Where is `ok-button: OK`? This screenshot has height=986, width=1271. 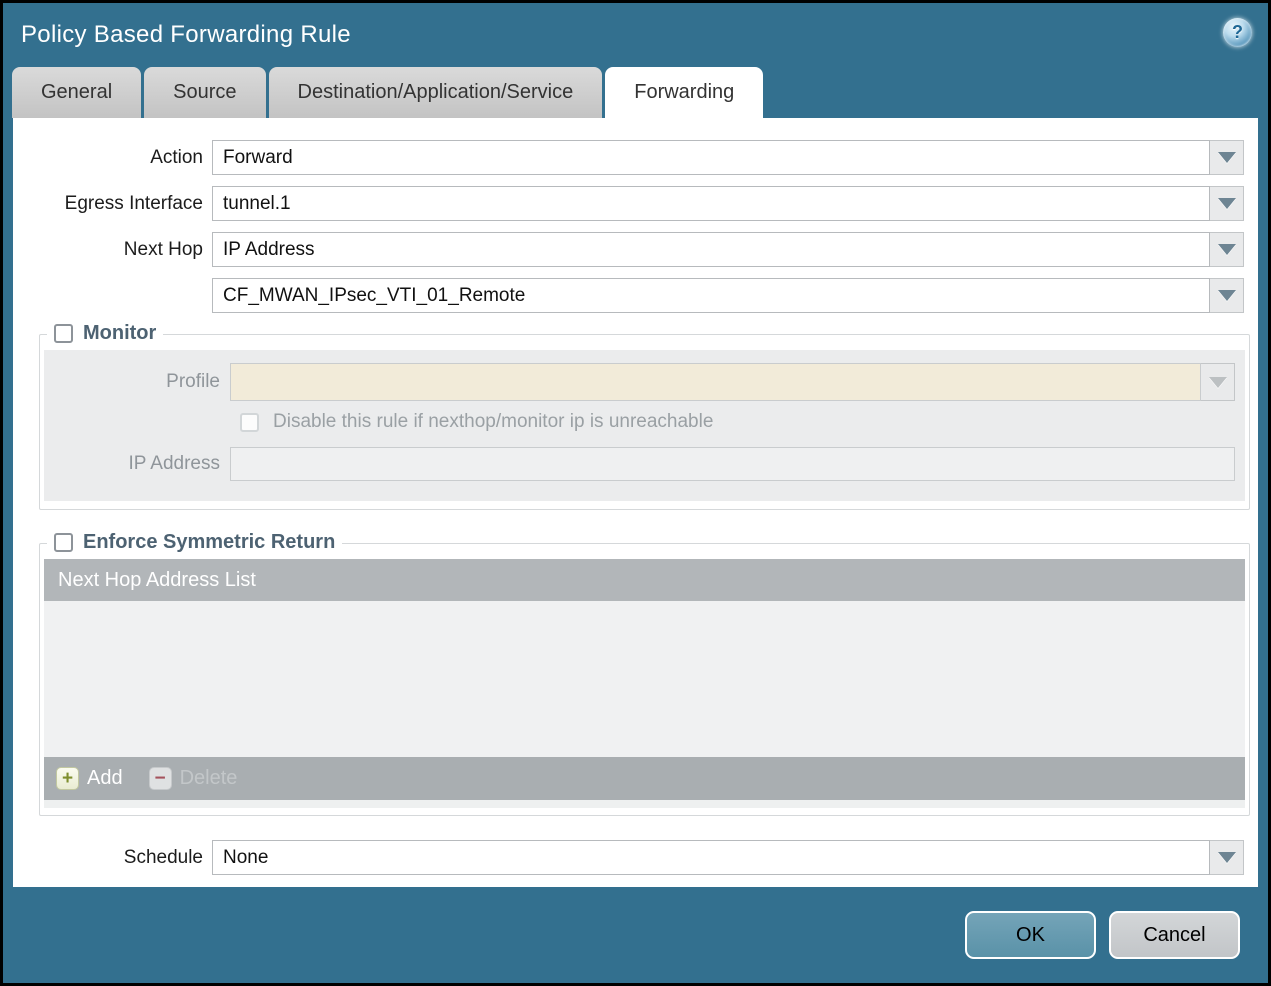
ok-button: OK is located at coordinates (1030, 935).